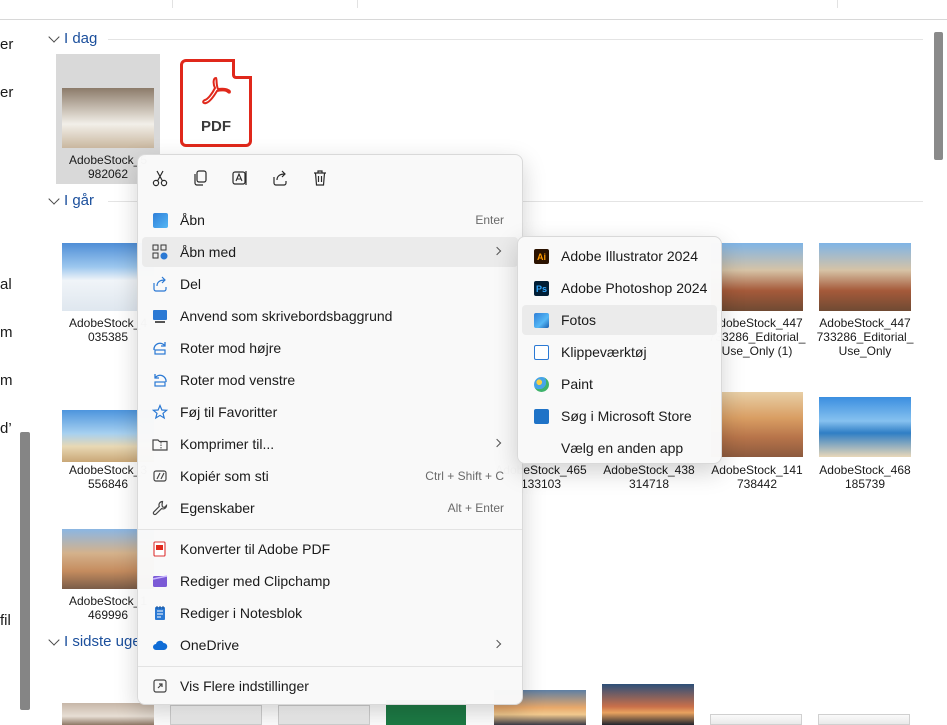 This screenshot has height=725, width=947. Describe the element at coordinates (244, 686) in the screenshot. I see `menu-item-label: Vis Flere indstillinger` at that location.